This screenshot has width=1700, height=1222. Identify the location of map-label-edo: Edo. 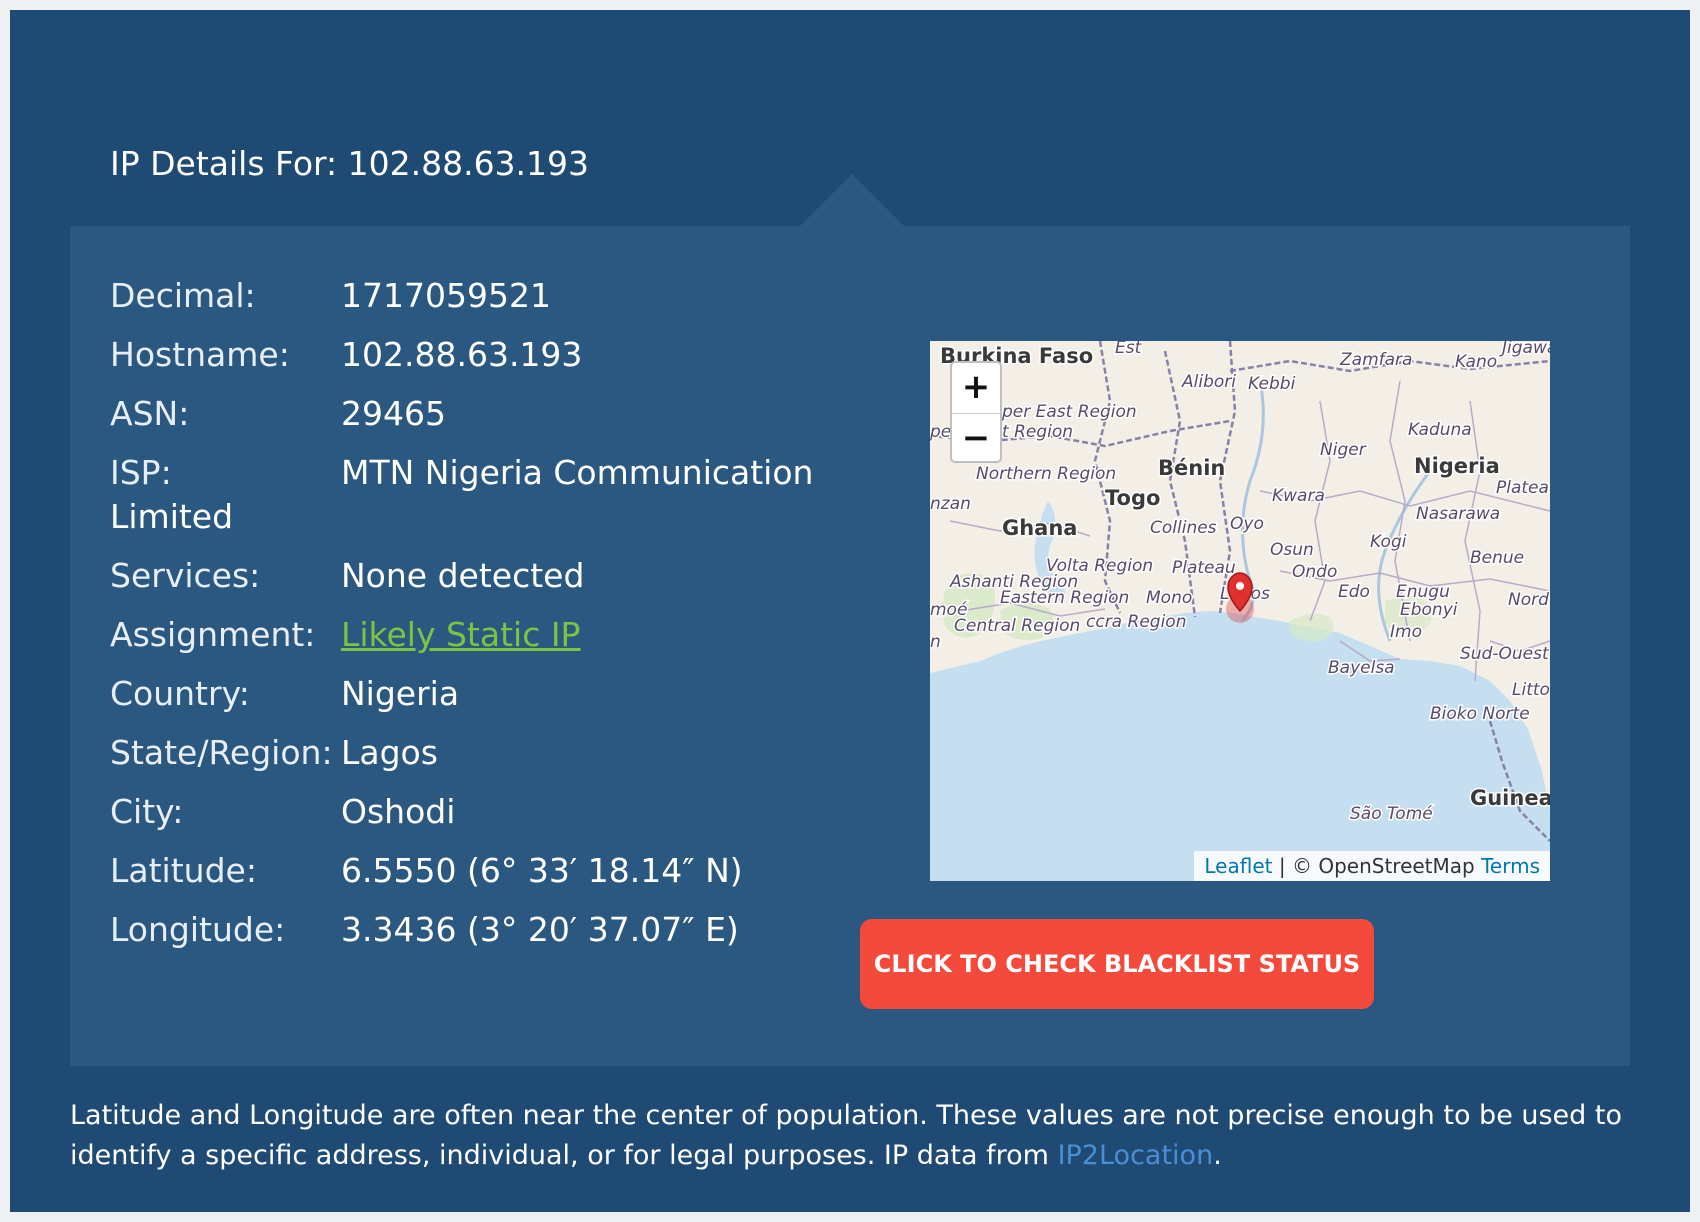
(1354, 592).